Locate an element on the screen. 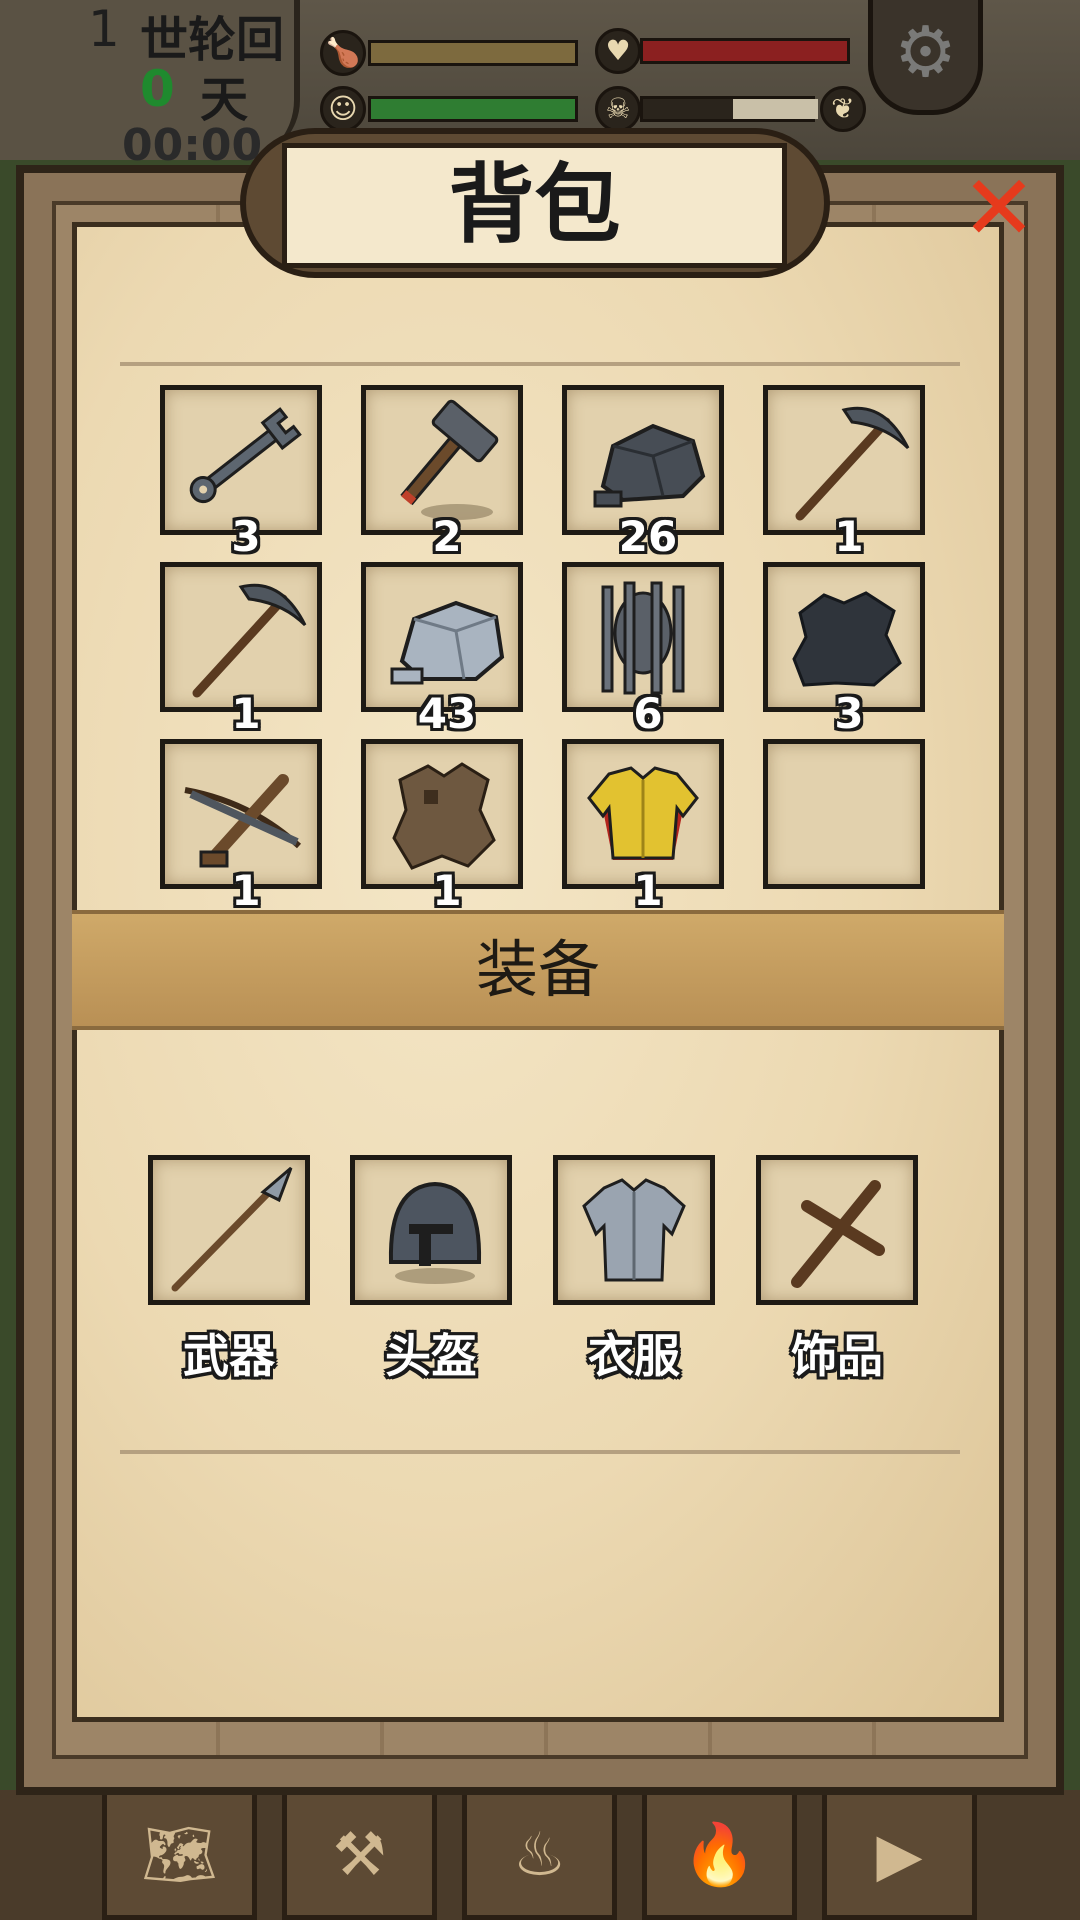  heart-icon: ♥ is located at coordinates (618, 51).